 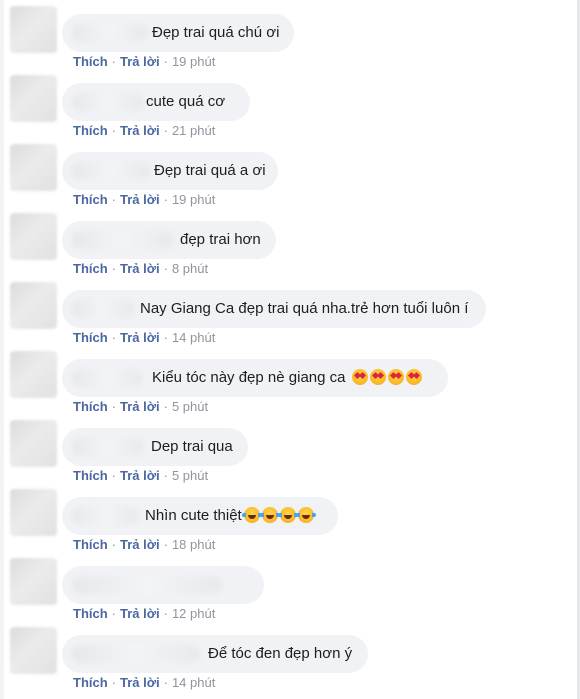 What do you see at coordinates (190, 268) in the screenshot?
I see `comment-timestamp: 8 phút` at bounding box center [190, 268].